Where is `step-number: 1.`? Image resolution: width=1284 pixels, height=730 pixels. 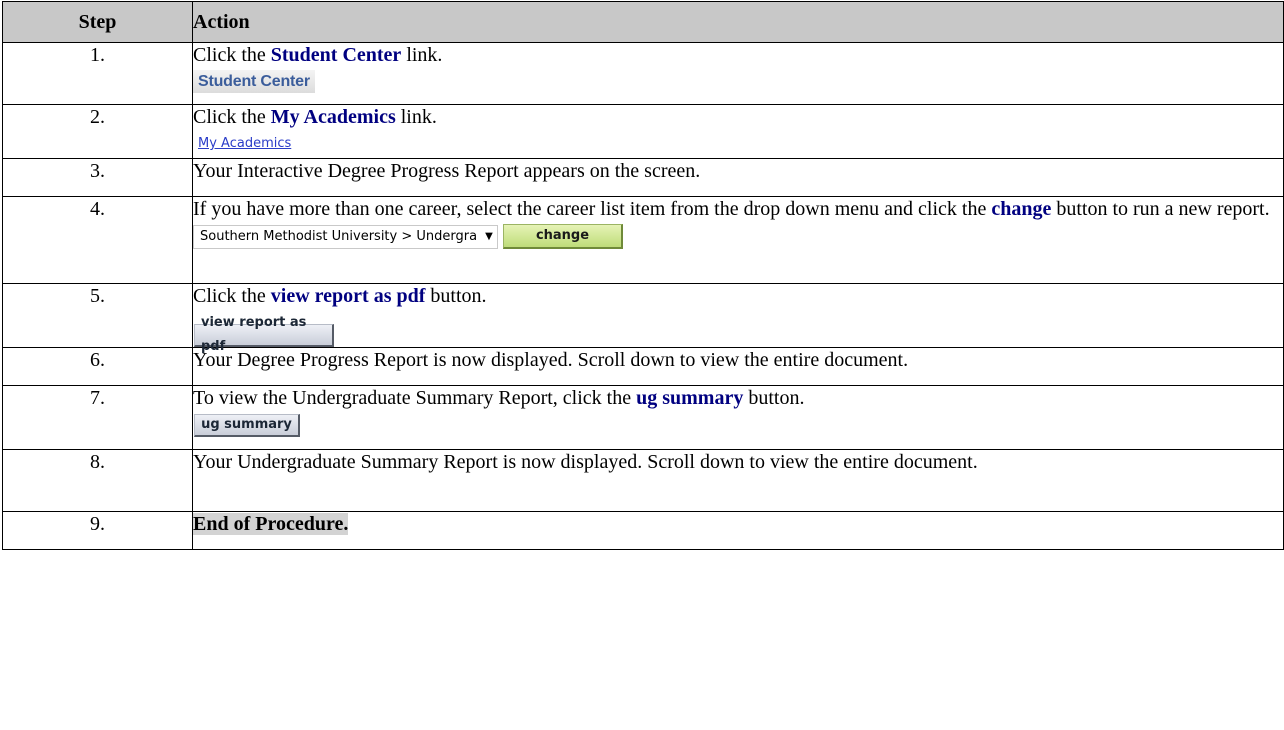
step-number: 1. is located at coordinates (97, 73).